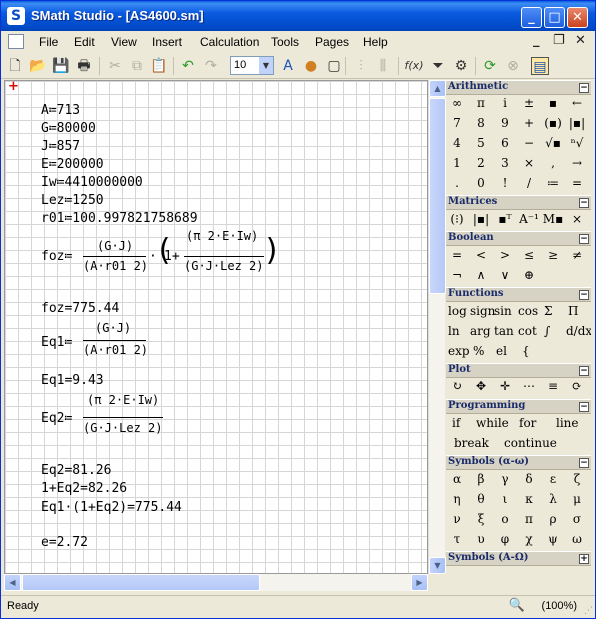  I want to click on filter-icon: ⏷, so click(438, 66).